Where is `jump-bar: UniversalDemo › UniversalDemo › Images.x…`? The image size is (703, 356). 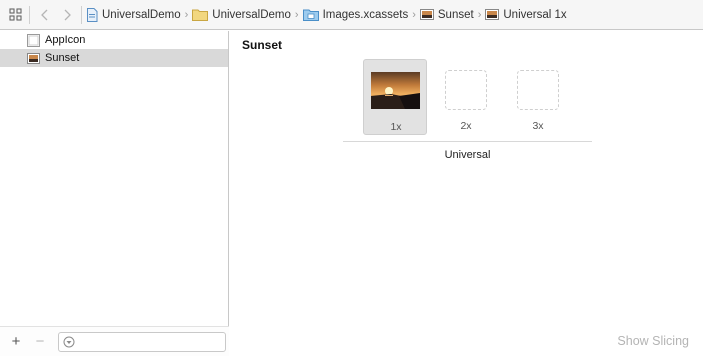 jump-bar: UniversalDemo › UniversalDemo › Images.x… is located at coordinates (351, 15).